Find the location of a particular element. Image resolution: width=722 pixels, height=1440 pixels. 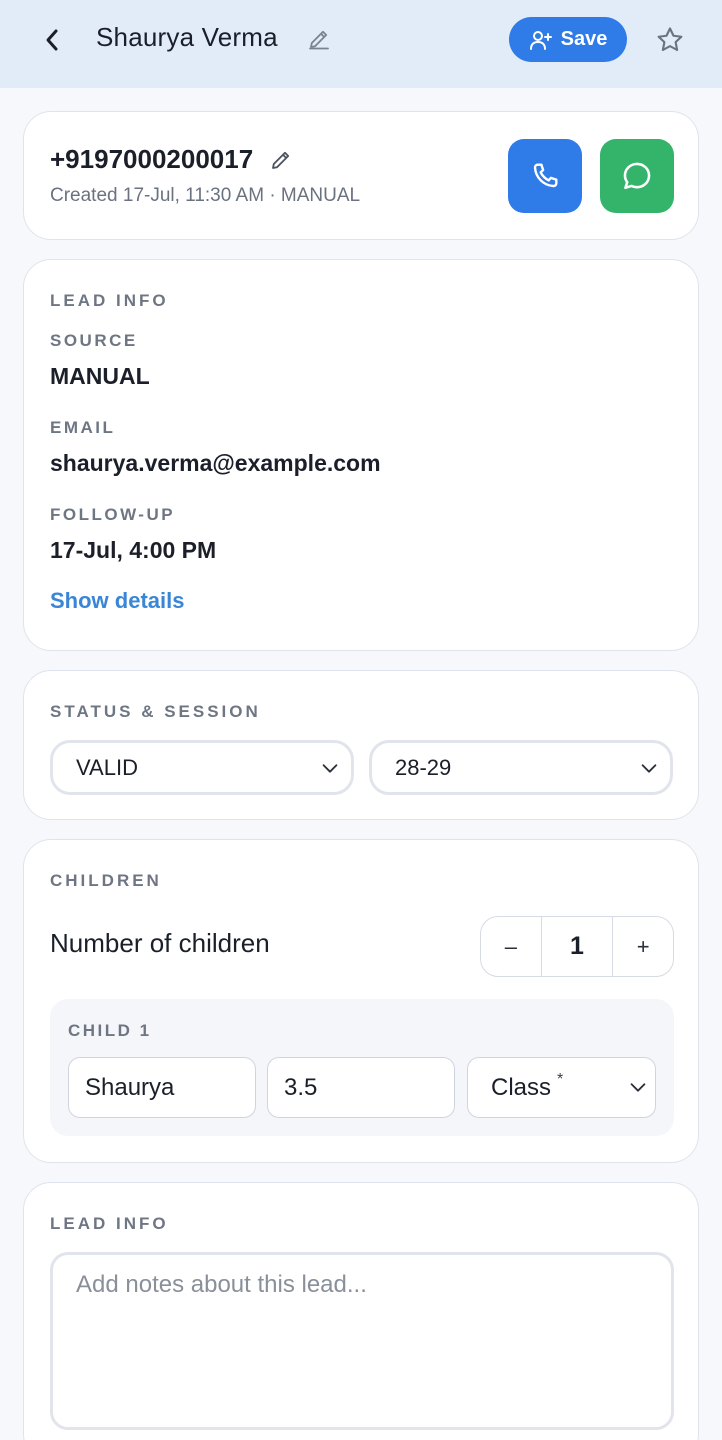

top-bar: Shaurya Verma Save is located at coordinates (361, 44).